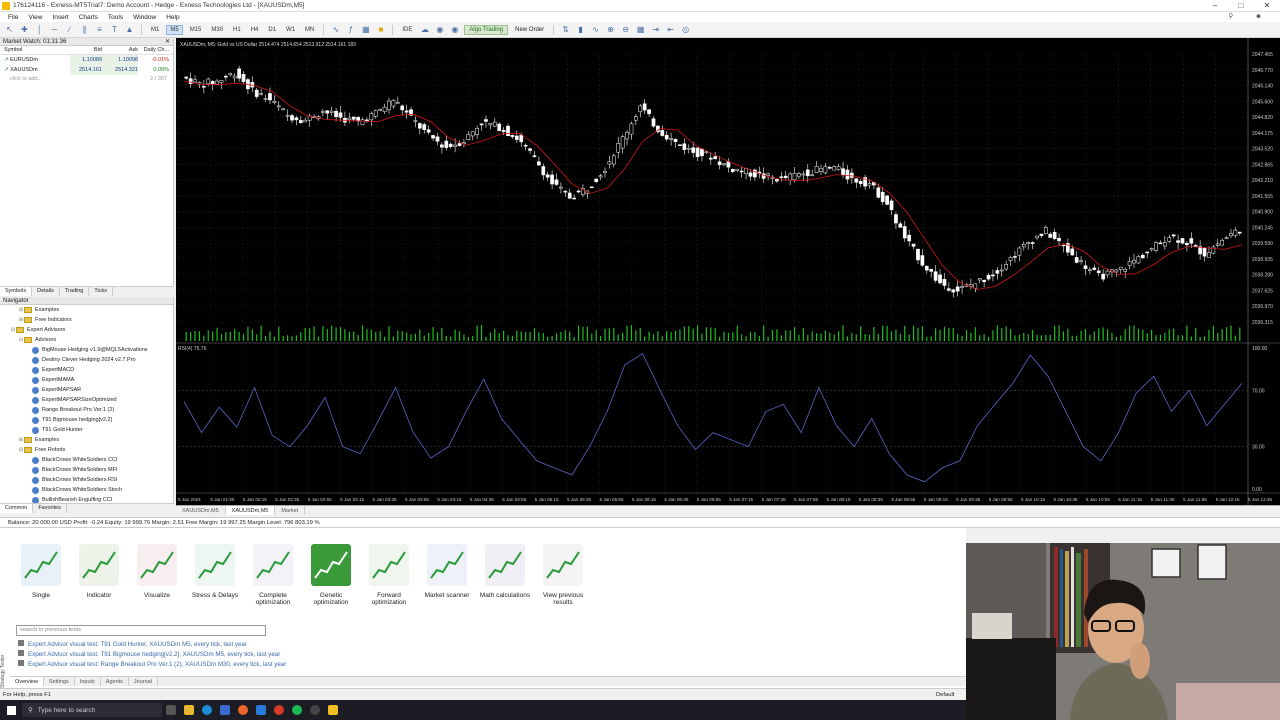 The height and width of the screenshot is (720, 1280). What do you see at coordinates (196, 30) in the screenshot?
I see `timeframe-m15: M15` at bounding box center [196, 30].